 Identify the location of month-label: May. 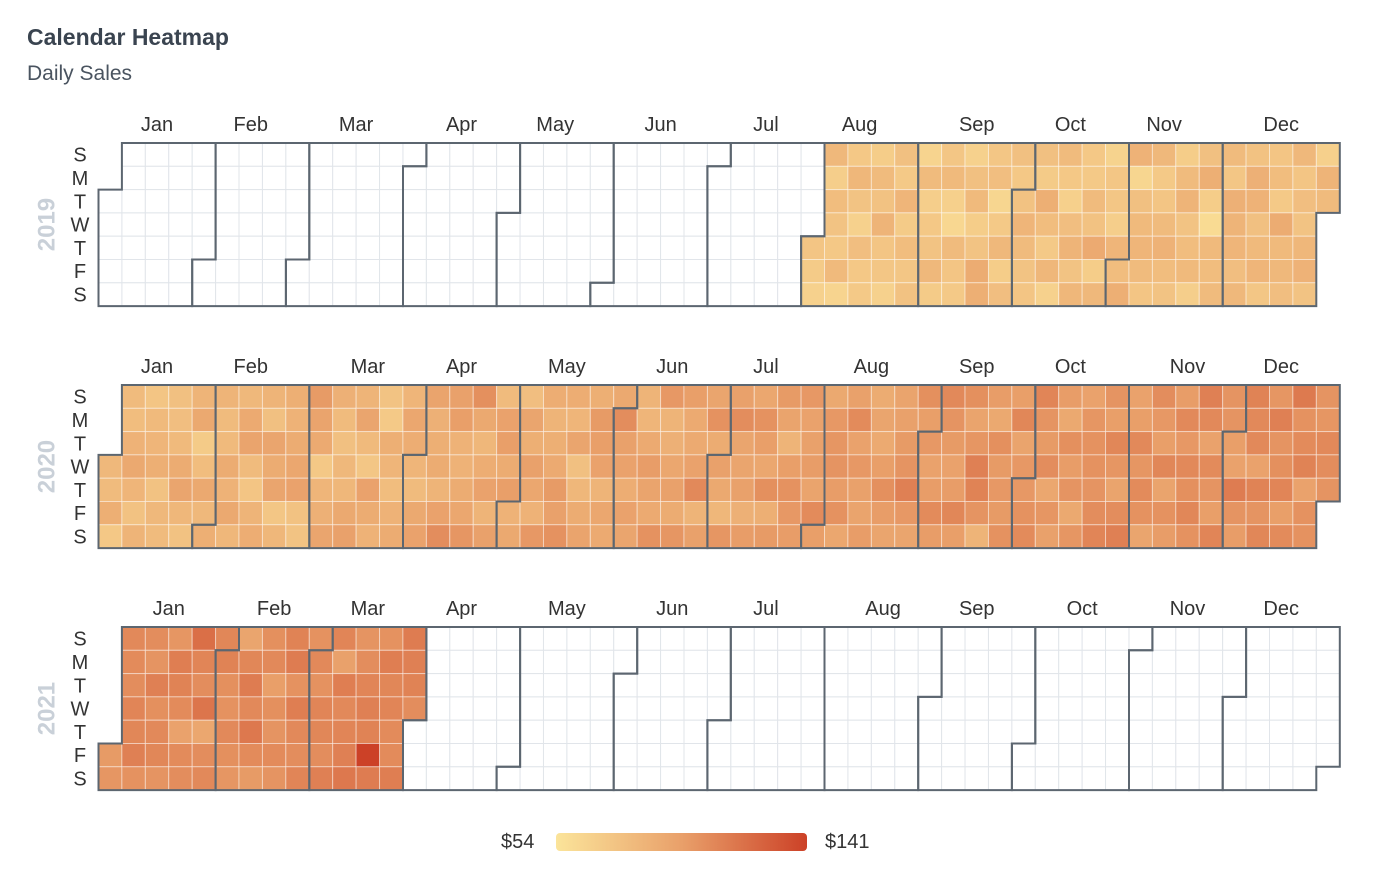
(567, 609).